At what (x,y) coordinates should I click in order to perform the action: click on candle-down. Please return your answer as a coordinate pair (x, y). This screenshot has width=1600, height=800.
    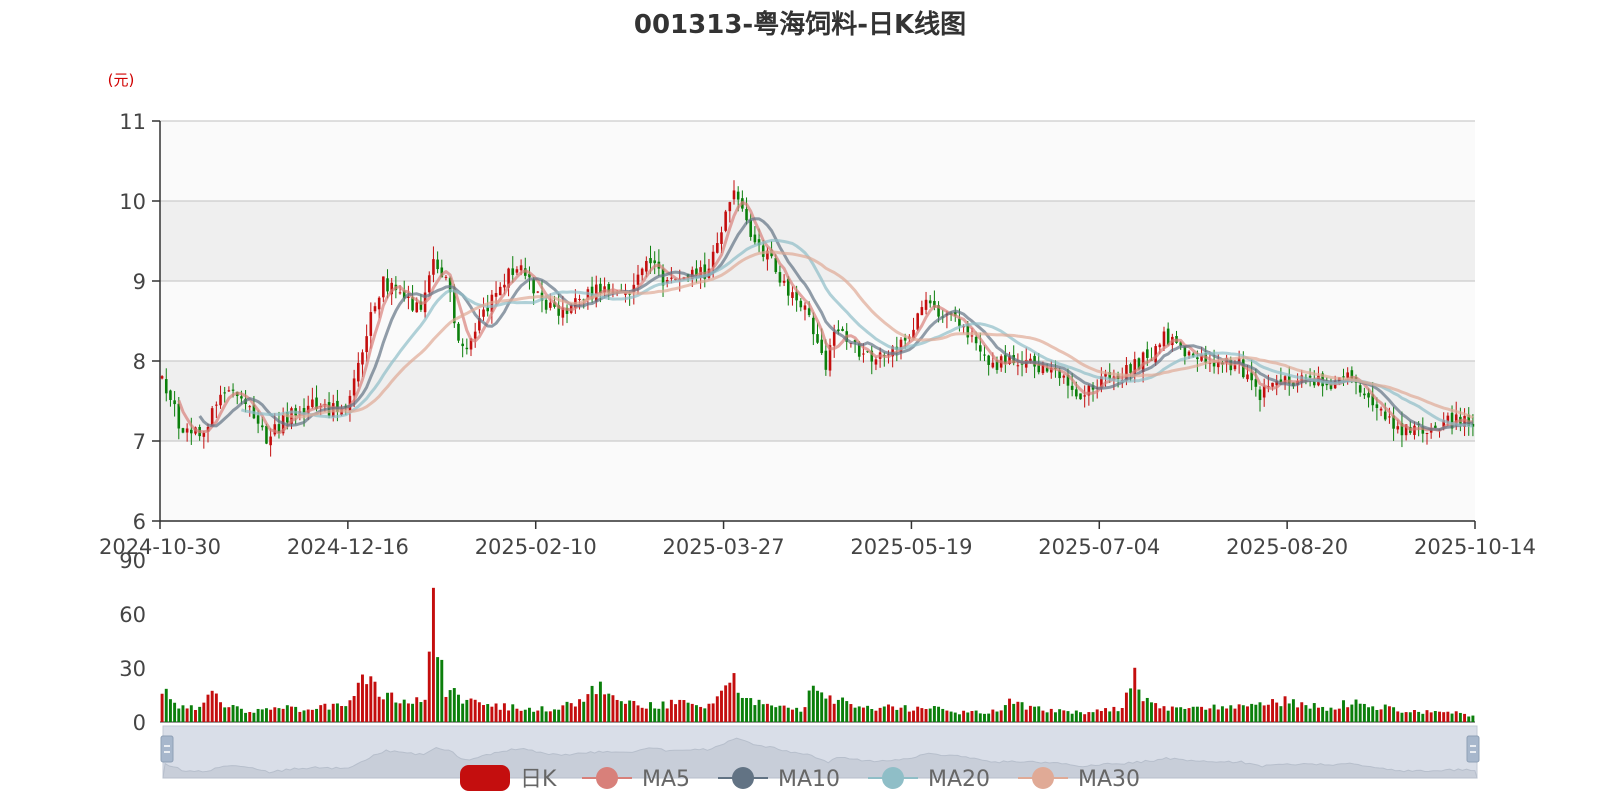
    Looking at the image, I should click on (458, 332).